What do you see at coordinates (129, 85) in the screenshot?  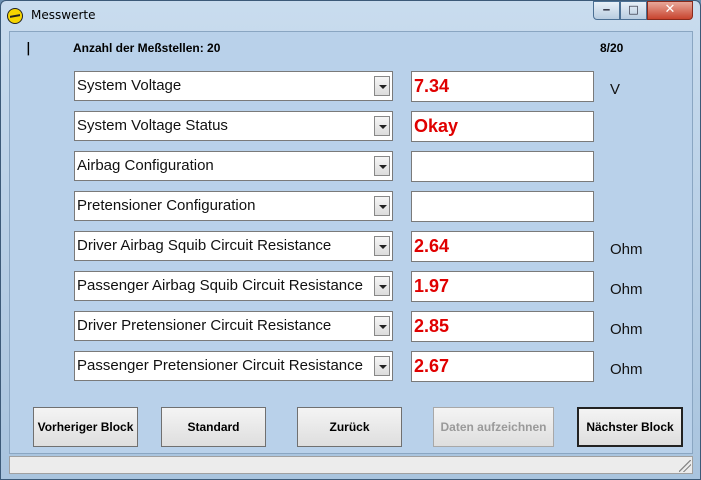 I see `measurement-name: System Voltage` at bounding box center [129, 85].